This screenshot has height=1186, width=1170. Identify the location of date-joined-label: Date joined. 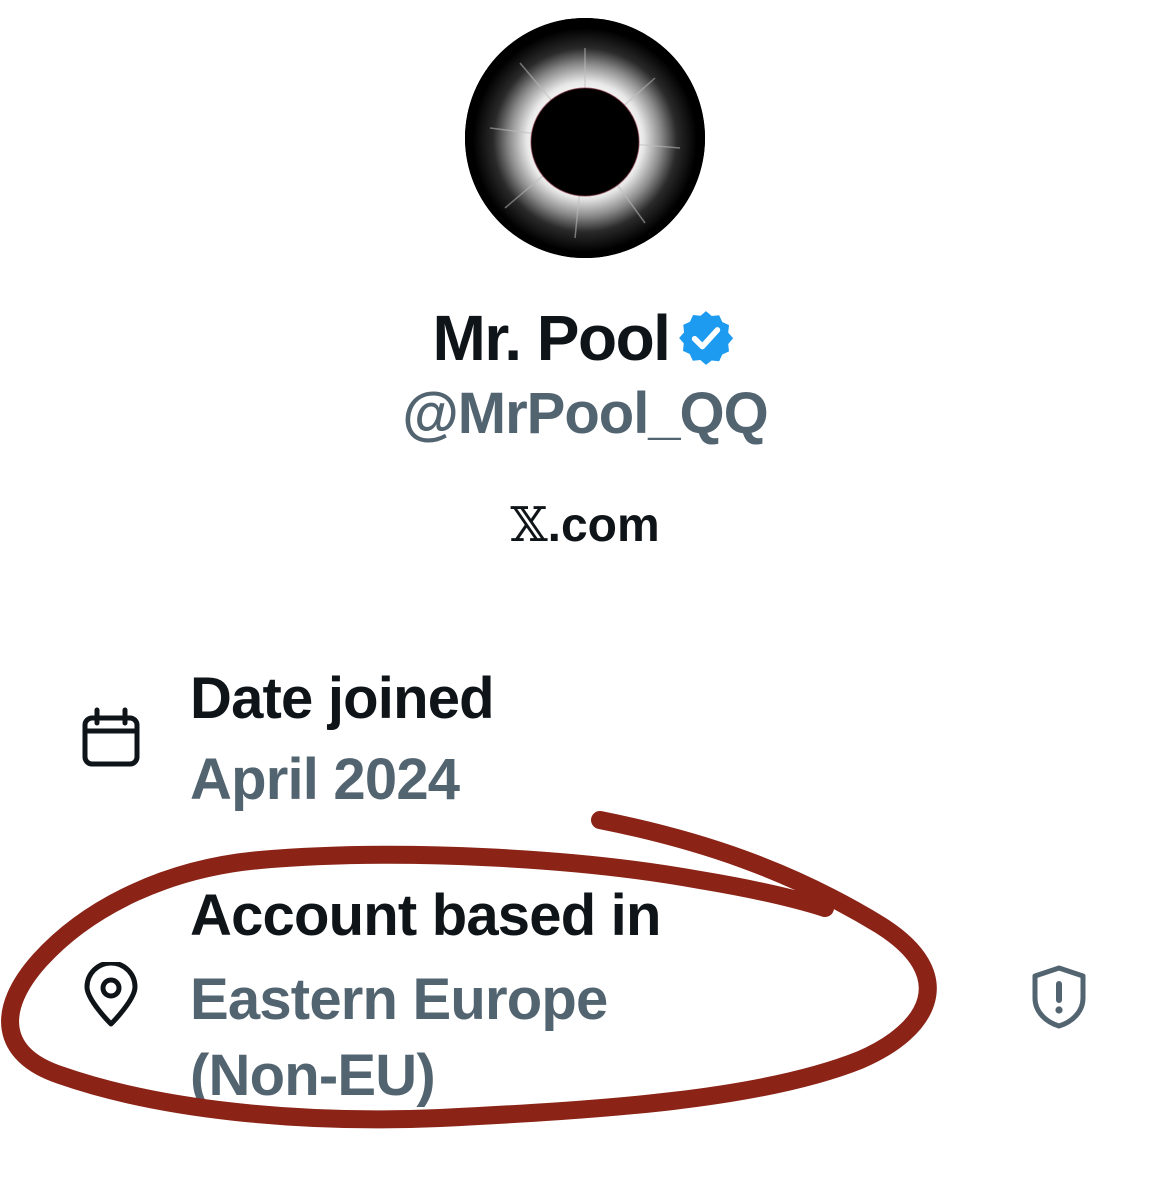
(342, 698).